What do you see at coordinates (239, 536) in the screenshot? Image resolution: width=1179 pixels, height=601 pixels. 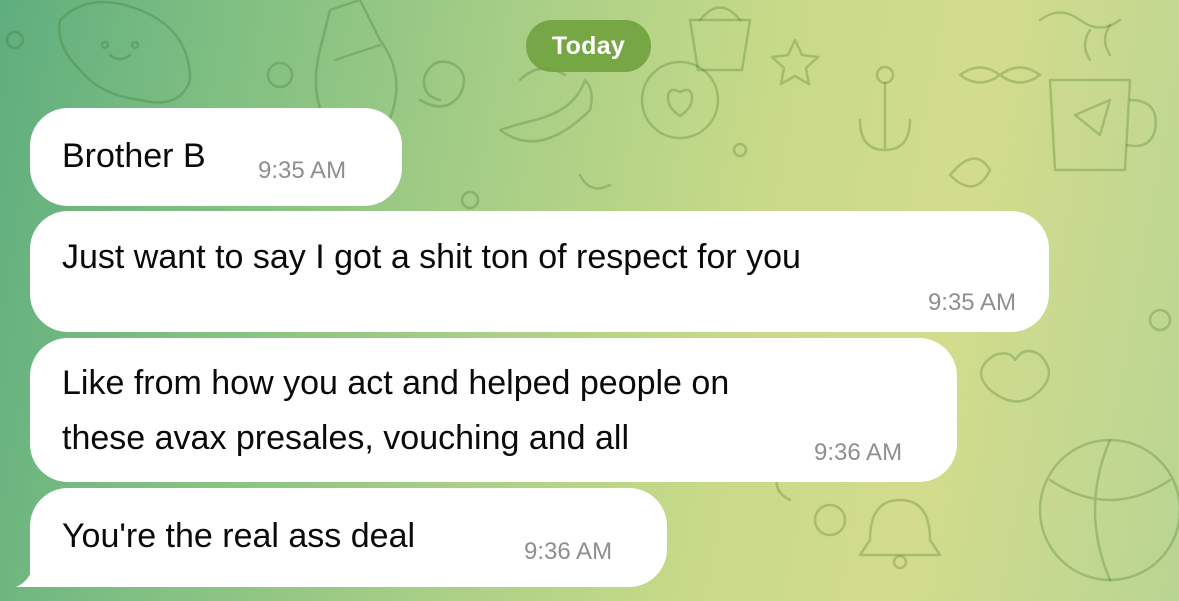 I see `message-text: You're the real ass deal` at bounding box center [239, 536].